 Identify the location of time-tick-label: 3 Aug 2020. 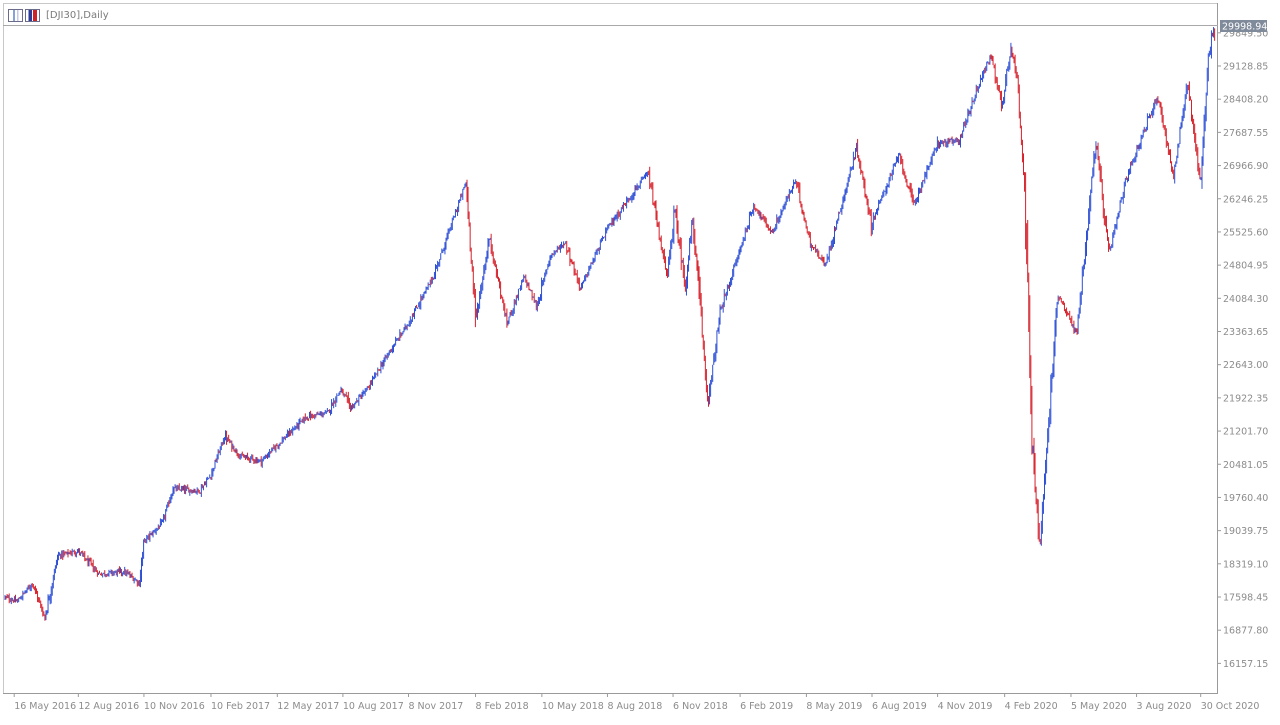
(1164, 706).